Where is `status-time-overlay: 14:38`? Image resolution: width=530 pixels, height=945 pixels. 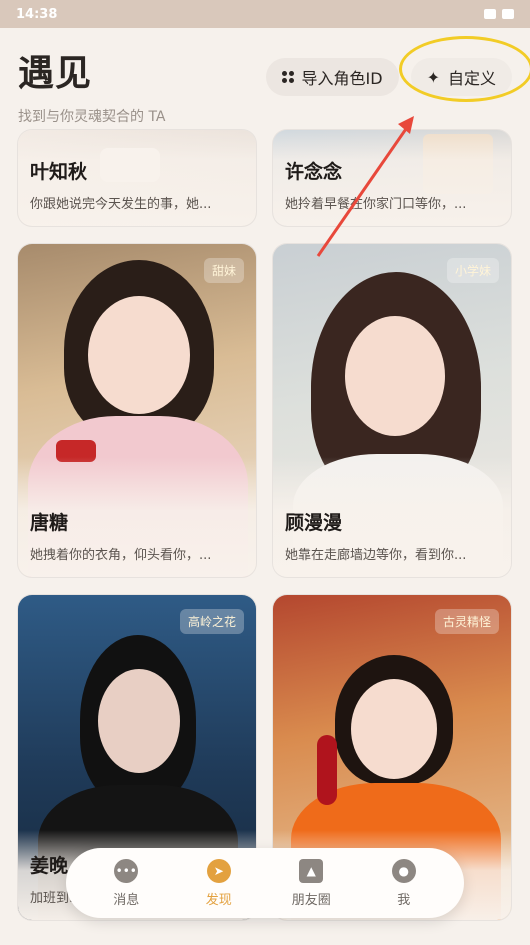
status-time-overlay: 14:38 is located at coordinates (37, 14).